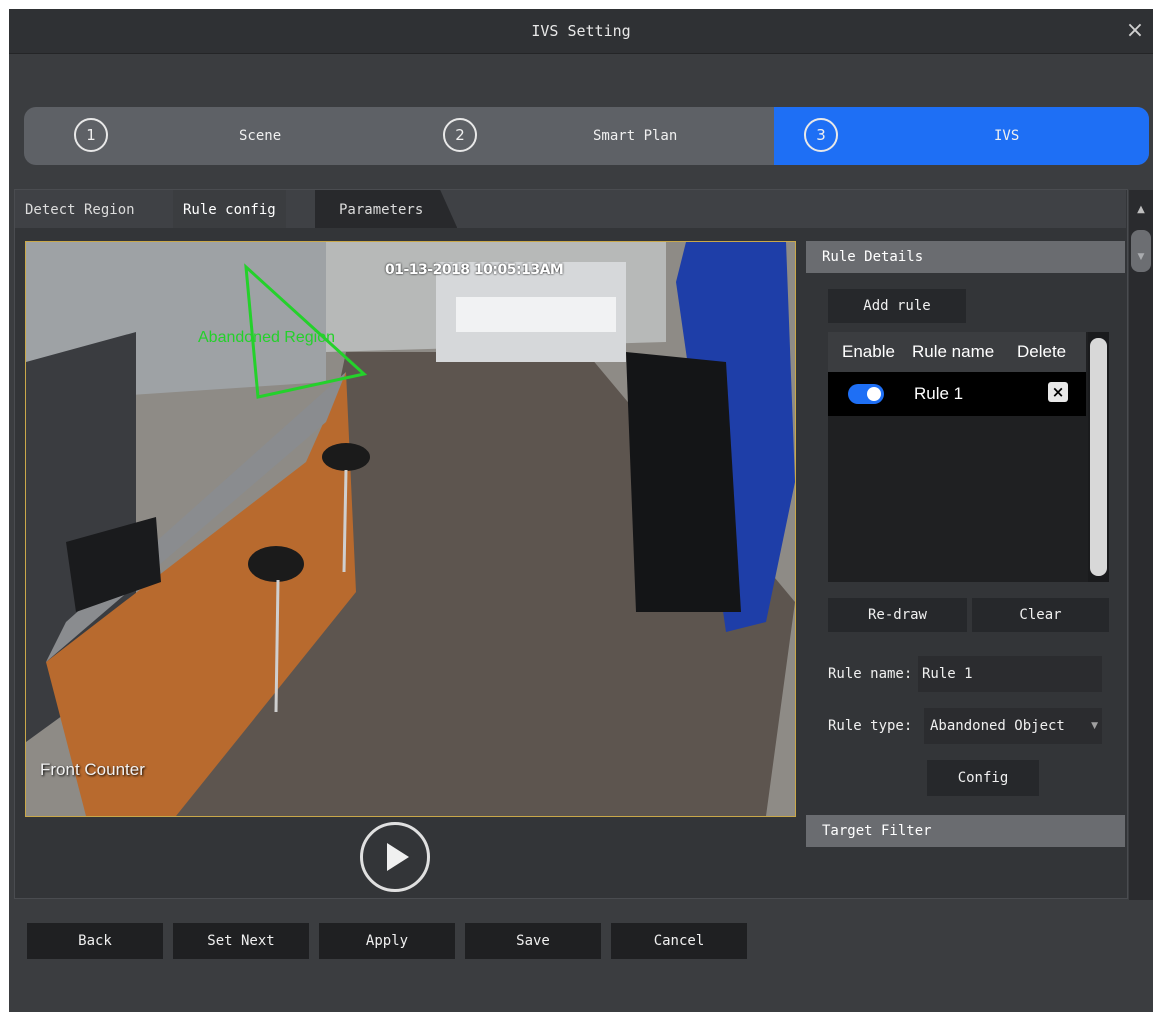  What do you see at coordinates (533, 941) in the screenshot?
I see `save-button: Save` at bounding box center [533, 941].